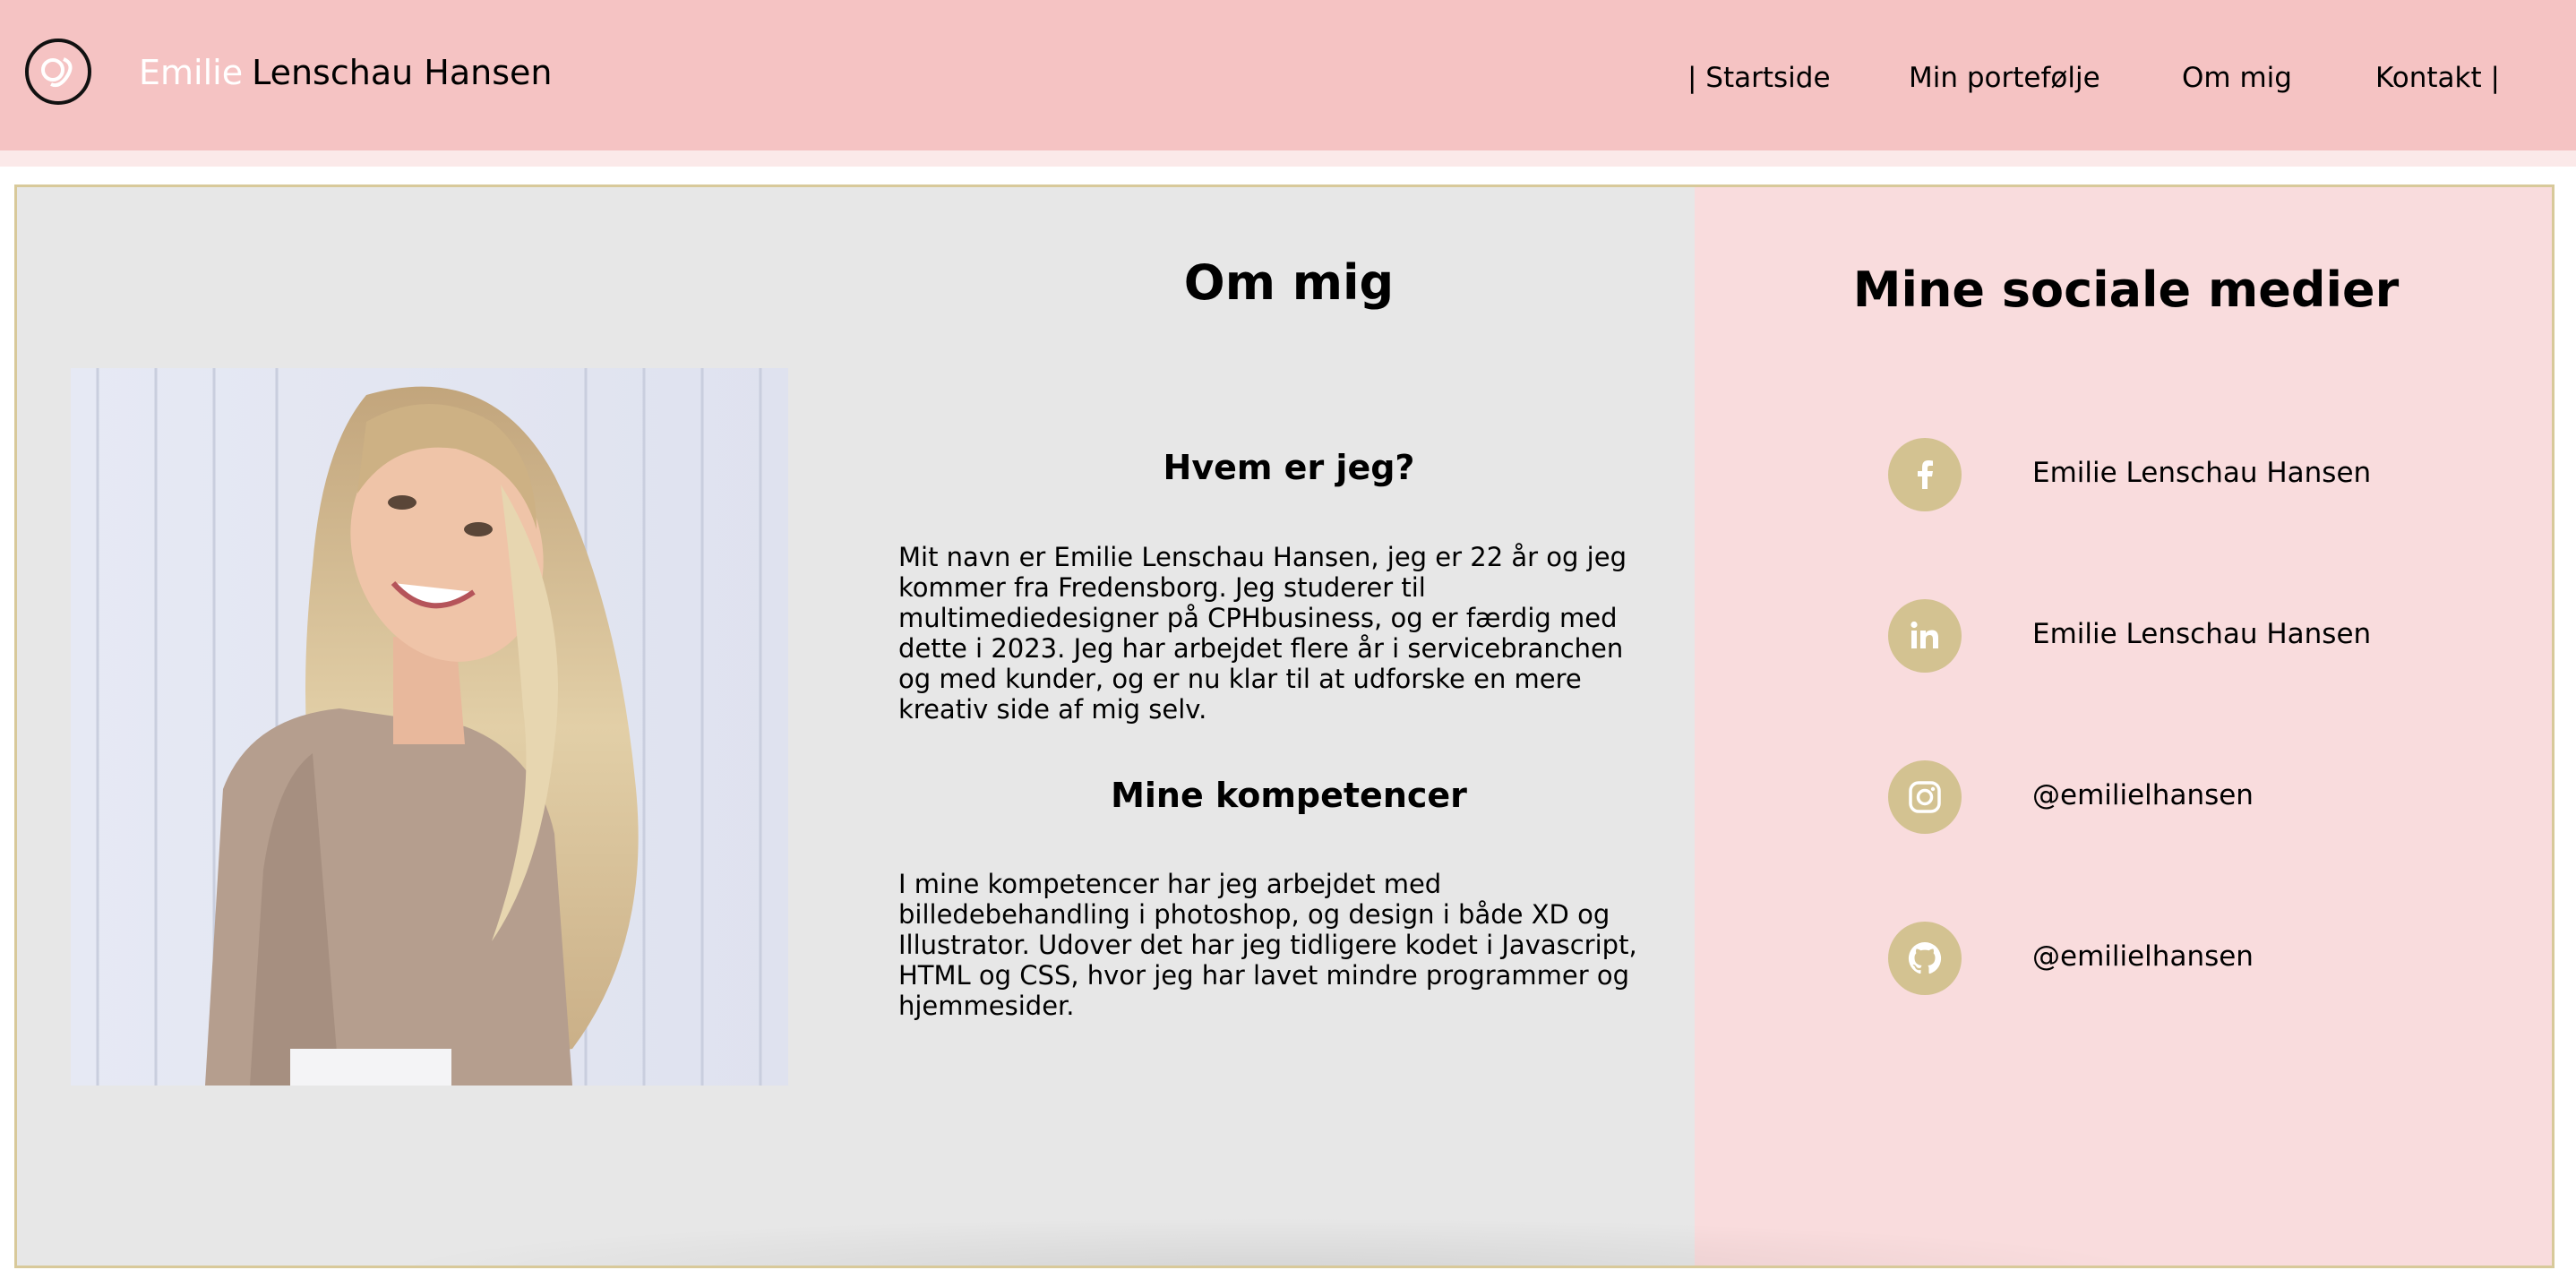  What do you see at coordinates (1925, 474) in the screenshot?
I see `facebook-icon` at bounding box center [1925, 474].